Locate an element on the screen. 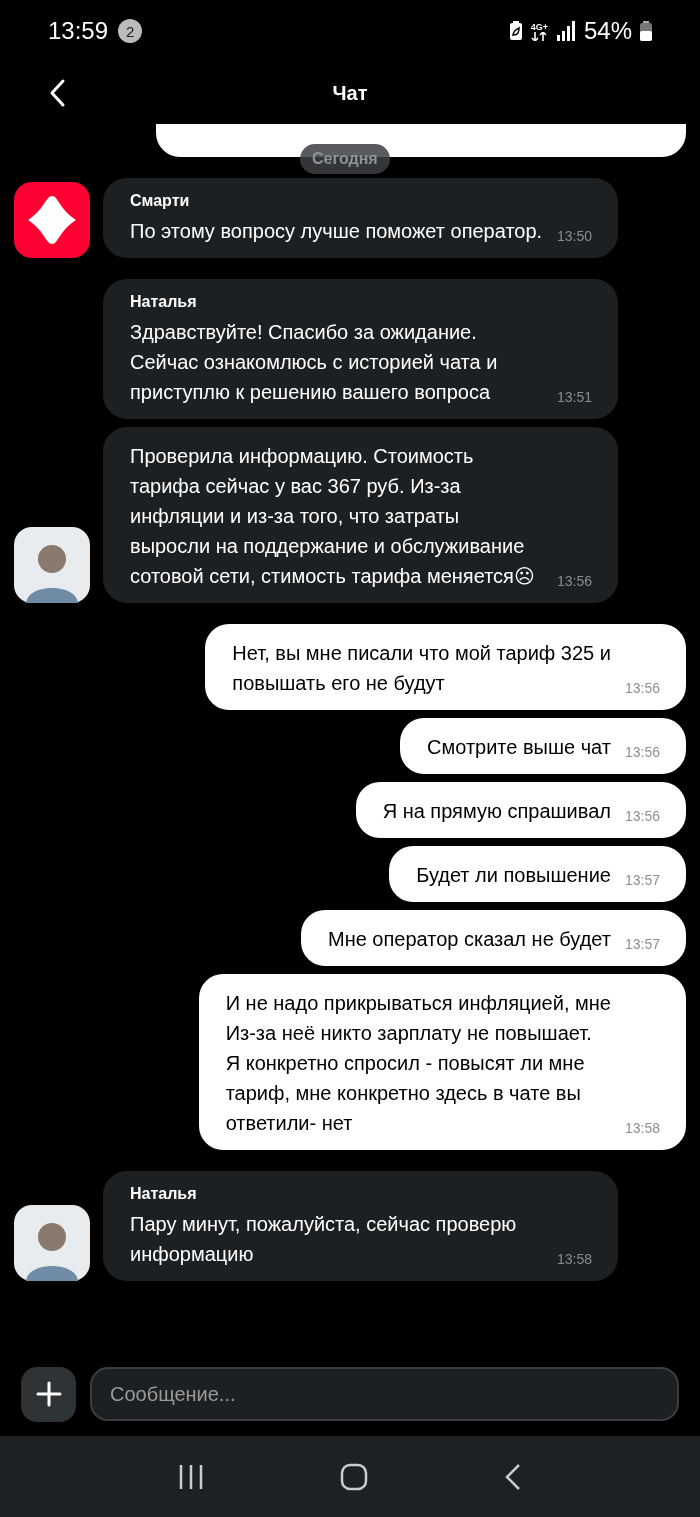 This screenshot has height=1517, width=700. back-icon is located at coordinates (513, 1476).